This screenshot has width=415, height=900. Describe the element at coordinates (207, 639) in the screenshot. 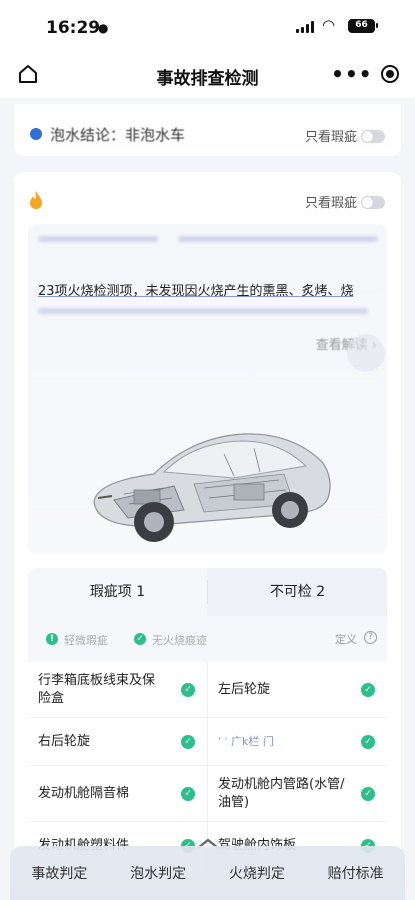

I see `legend-row: ! 轻微瑕疵 ✓ 无火烧痕迹 定义 ?` at that location.